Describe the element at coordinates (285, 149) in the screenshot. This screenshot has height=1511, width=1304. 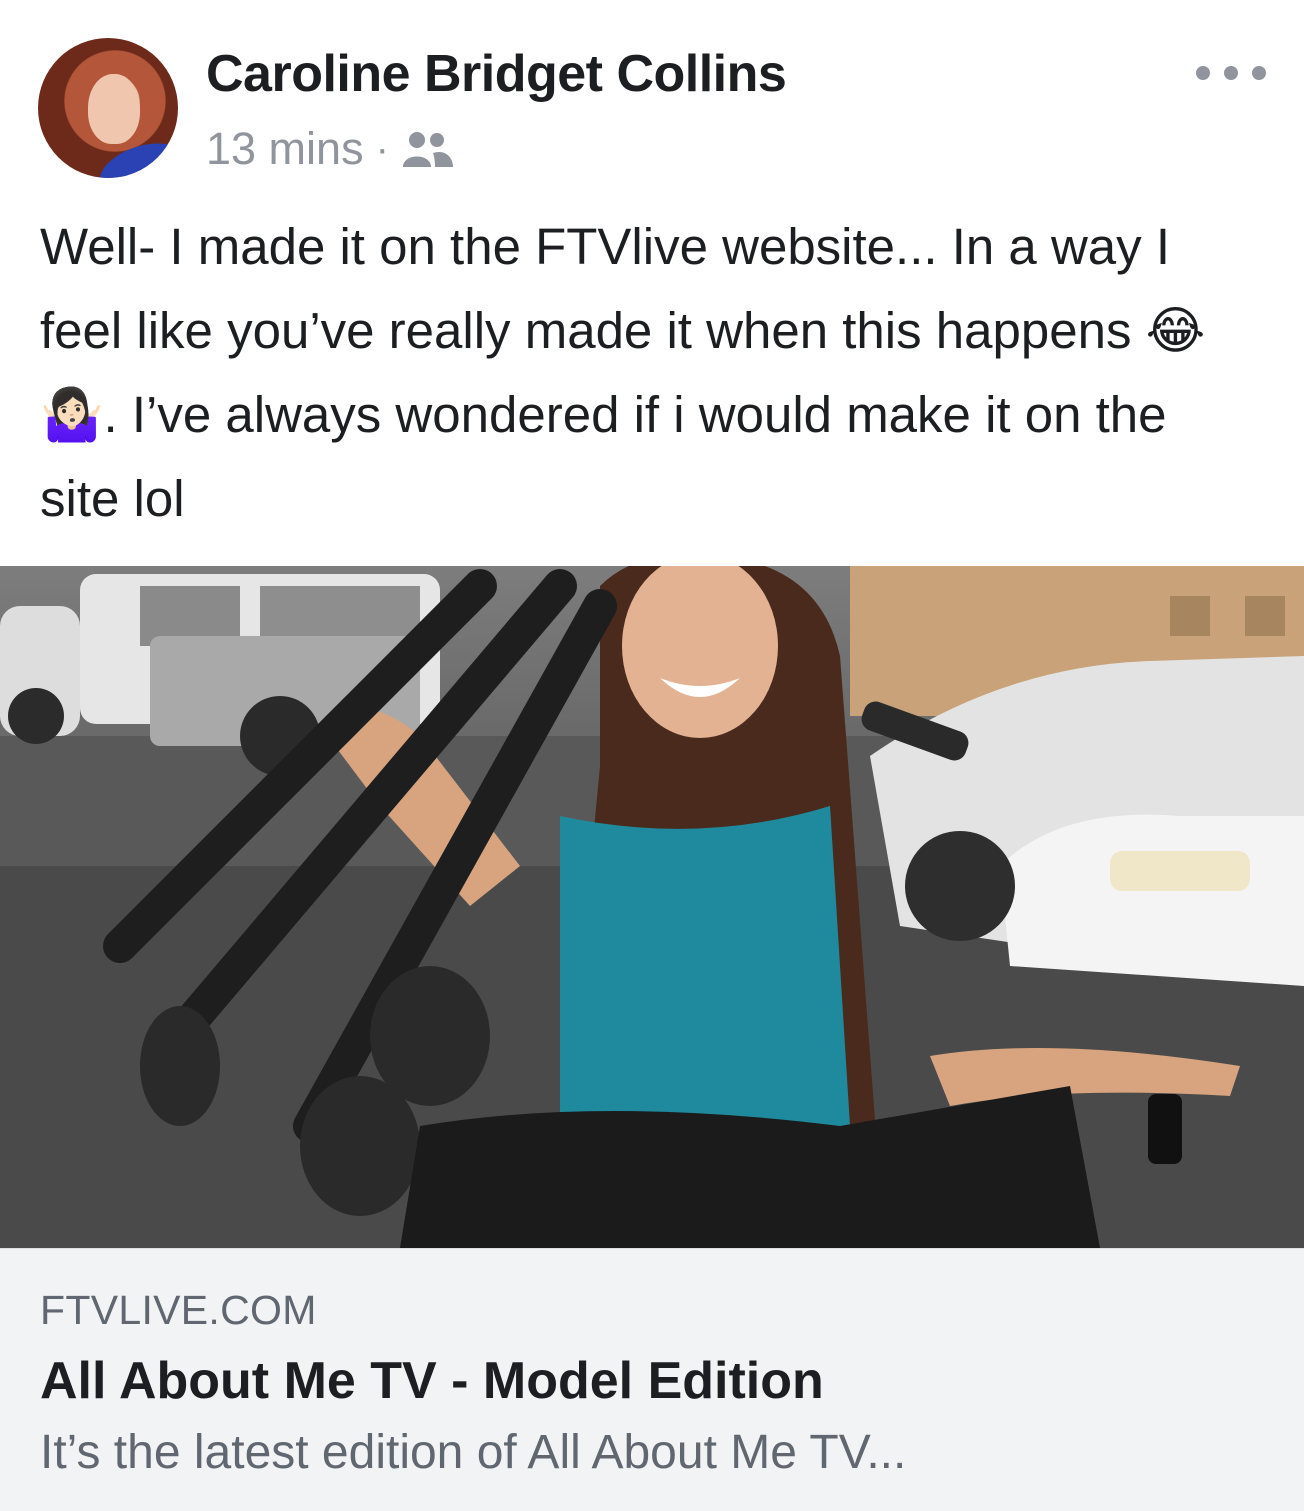
I see `post-timestamp: 13 mins` at that location.